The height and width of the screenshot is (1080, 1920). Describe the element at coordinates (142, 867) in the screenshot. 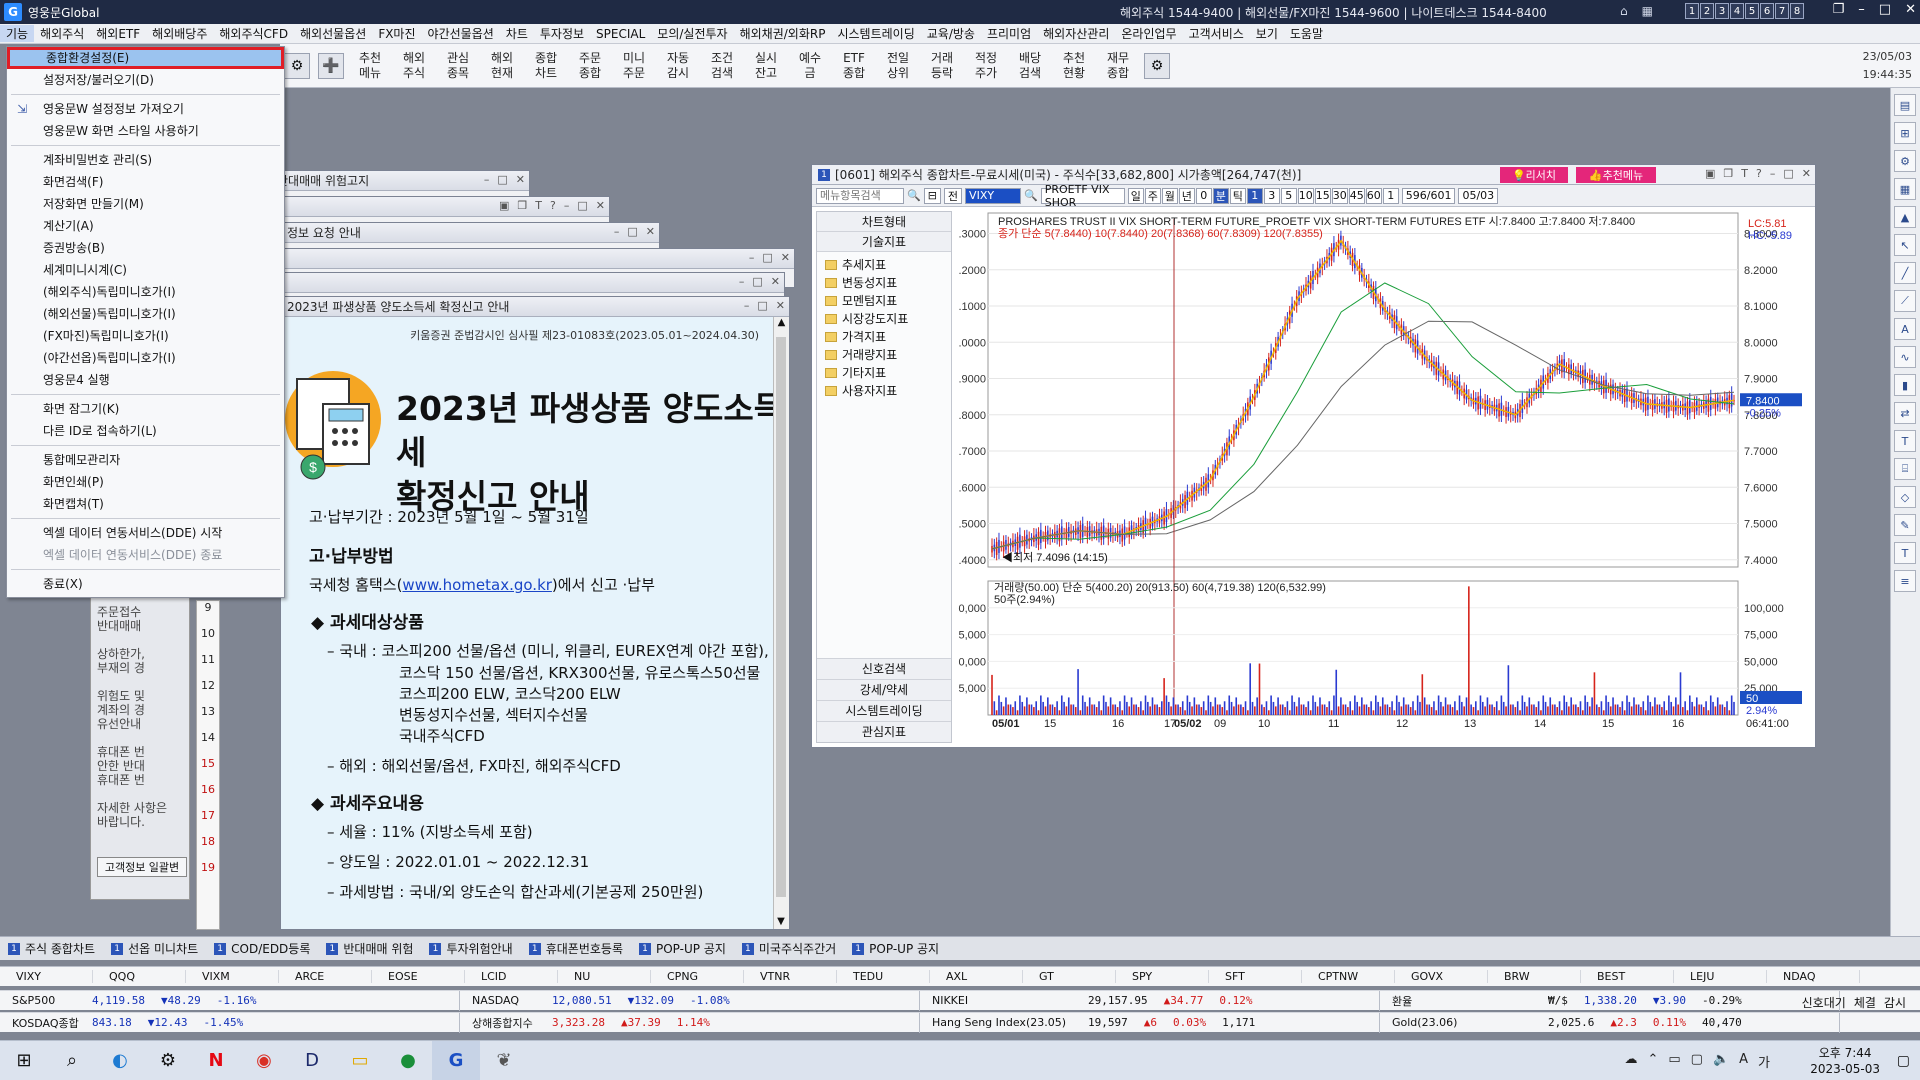

I see `customer-info-button: 고객정보 일괄변` at that location.